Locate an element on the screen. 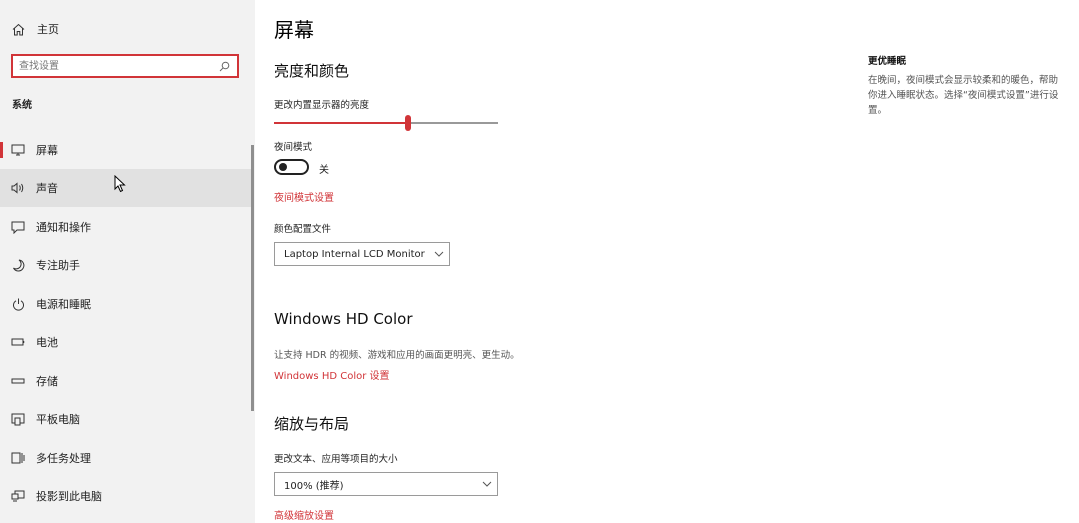 This screenshot has width=1079, height=523. sidebar-item-label: 投影到此电脑 is located at coordinates (69, 496).